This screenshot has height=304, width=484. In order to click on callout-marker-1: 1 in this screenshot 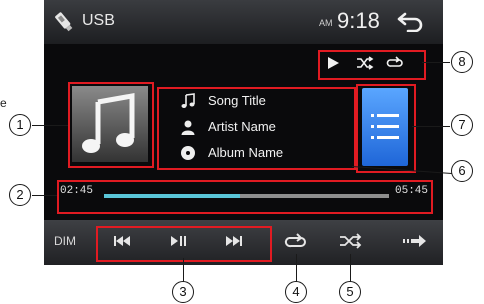, I will do `click(20, 125)`.